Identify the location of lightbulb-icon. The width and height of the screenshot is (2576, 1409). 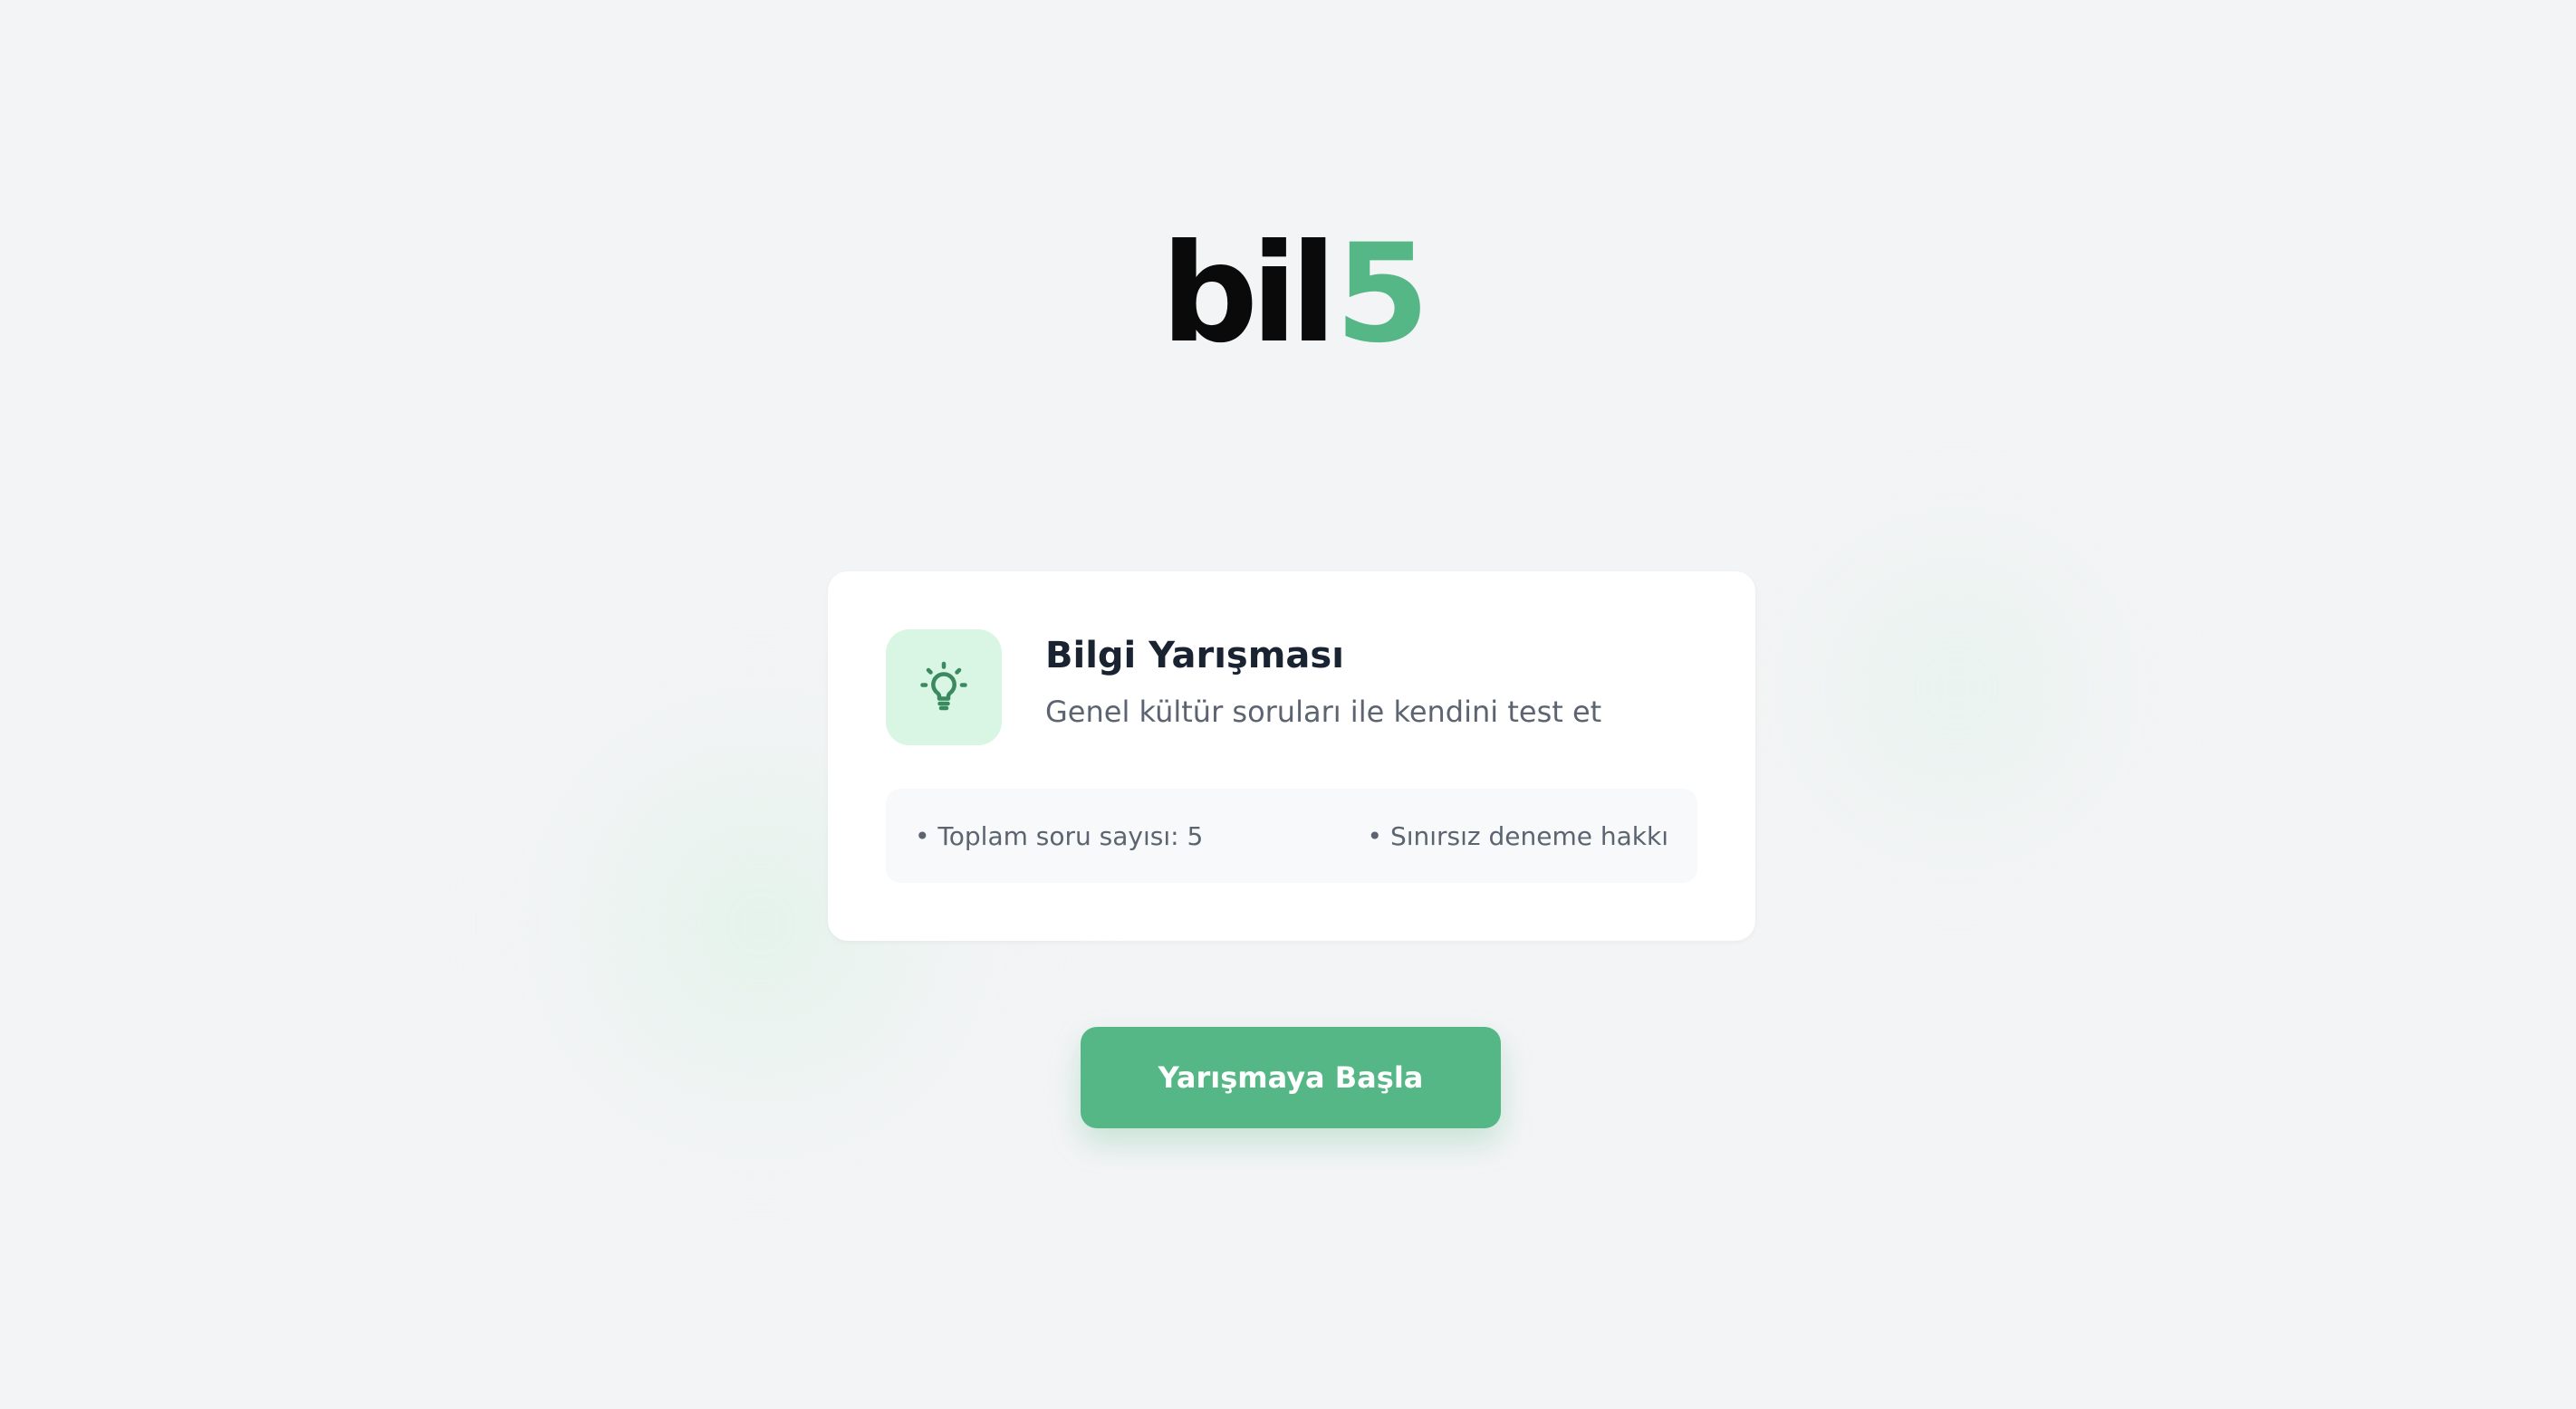
(943, 686).